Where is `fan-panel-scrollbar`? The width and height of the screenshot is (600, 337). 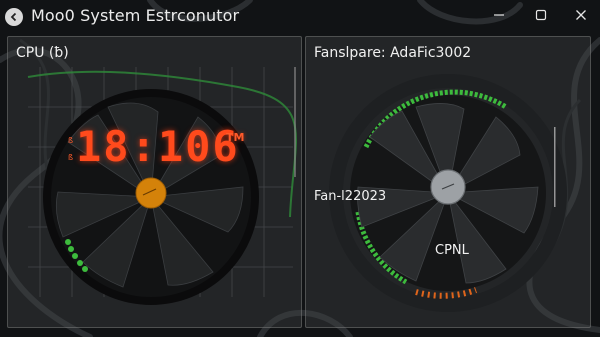 fan-panel-scrollbar is located at coordinates (555, 167).